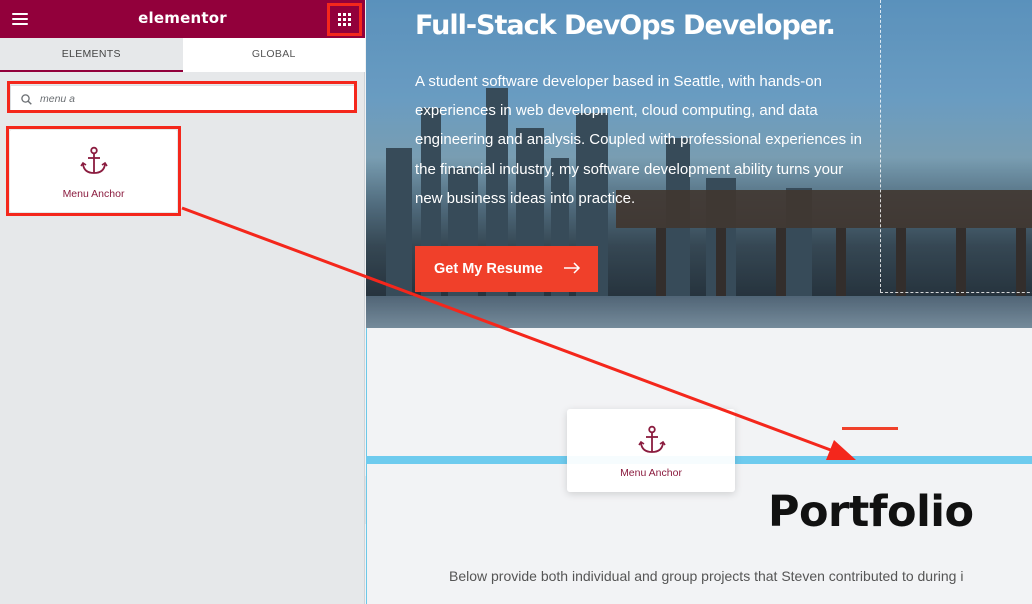  Describe the element at coordinates (870, 428) in the screenshot. I see `heading-divider` at that location.